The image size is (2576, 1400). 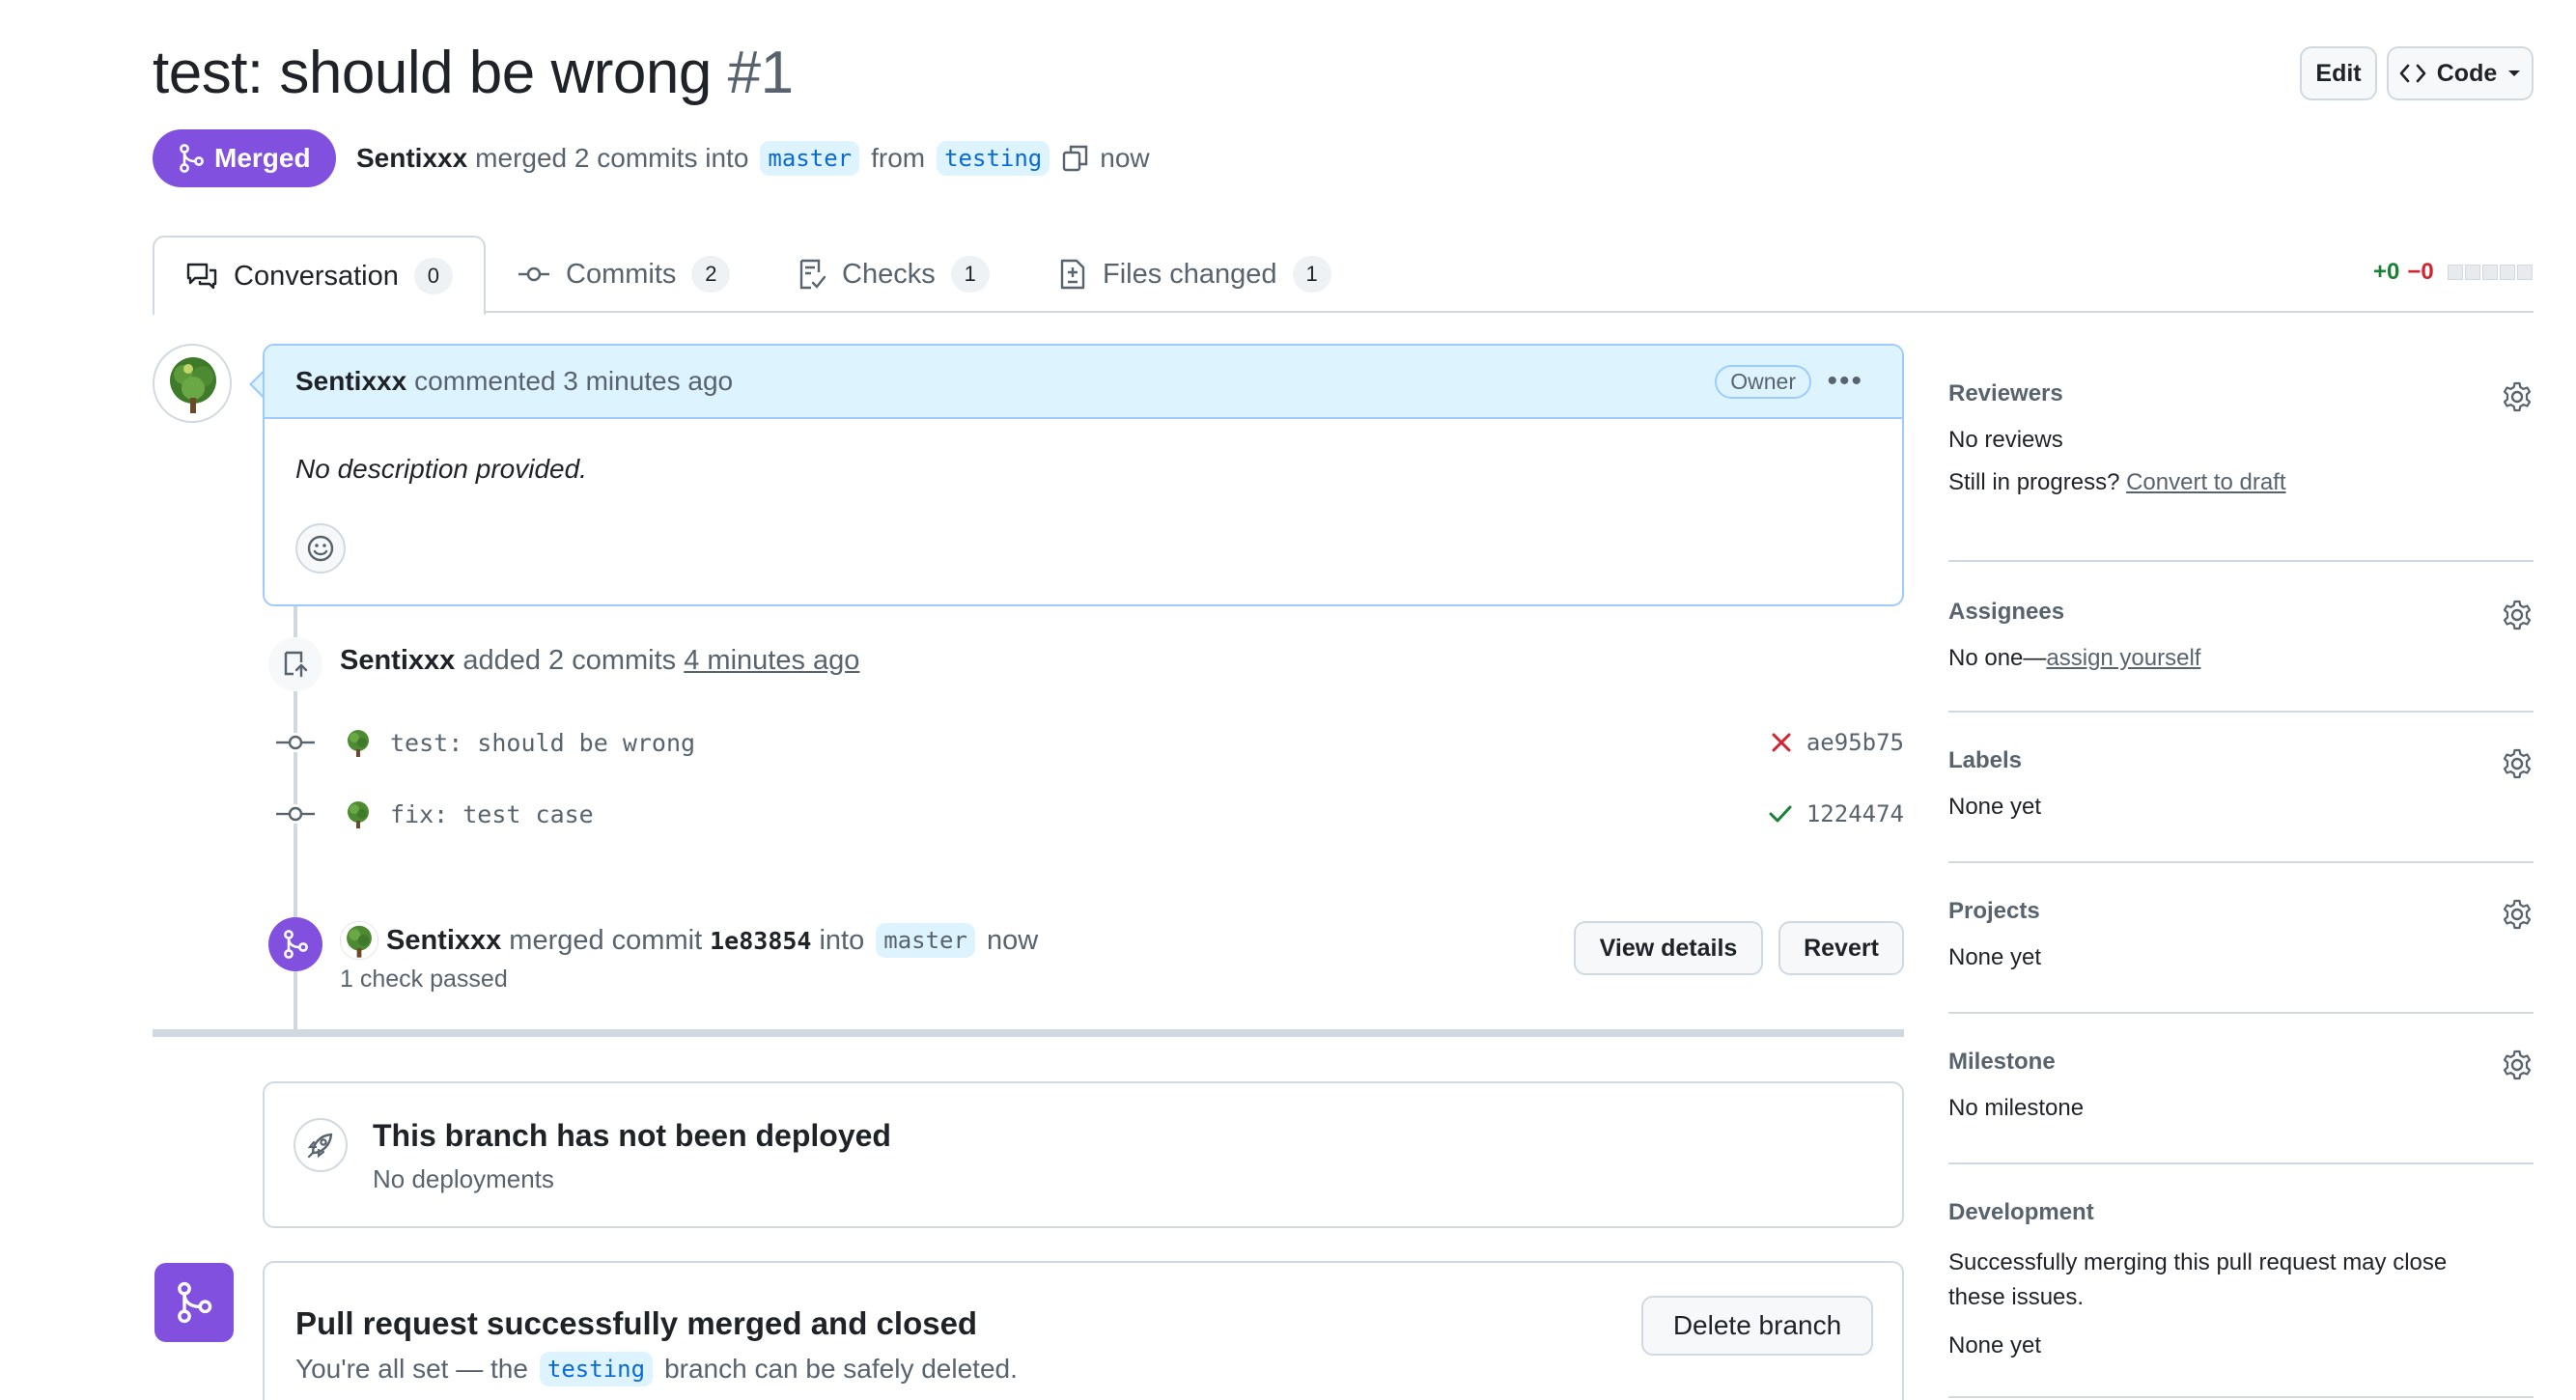 I want to click on sidebar-reviewers-title: Reviewers, so click(x=2241, y=394).